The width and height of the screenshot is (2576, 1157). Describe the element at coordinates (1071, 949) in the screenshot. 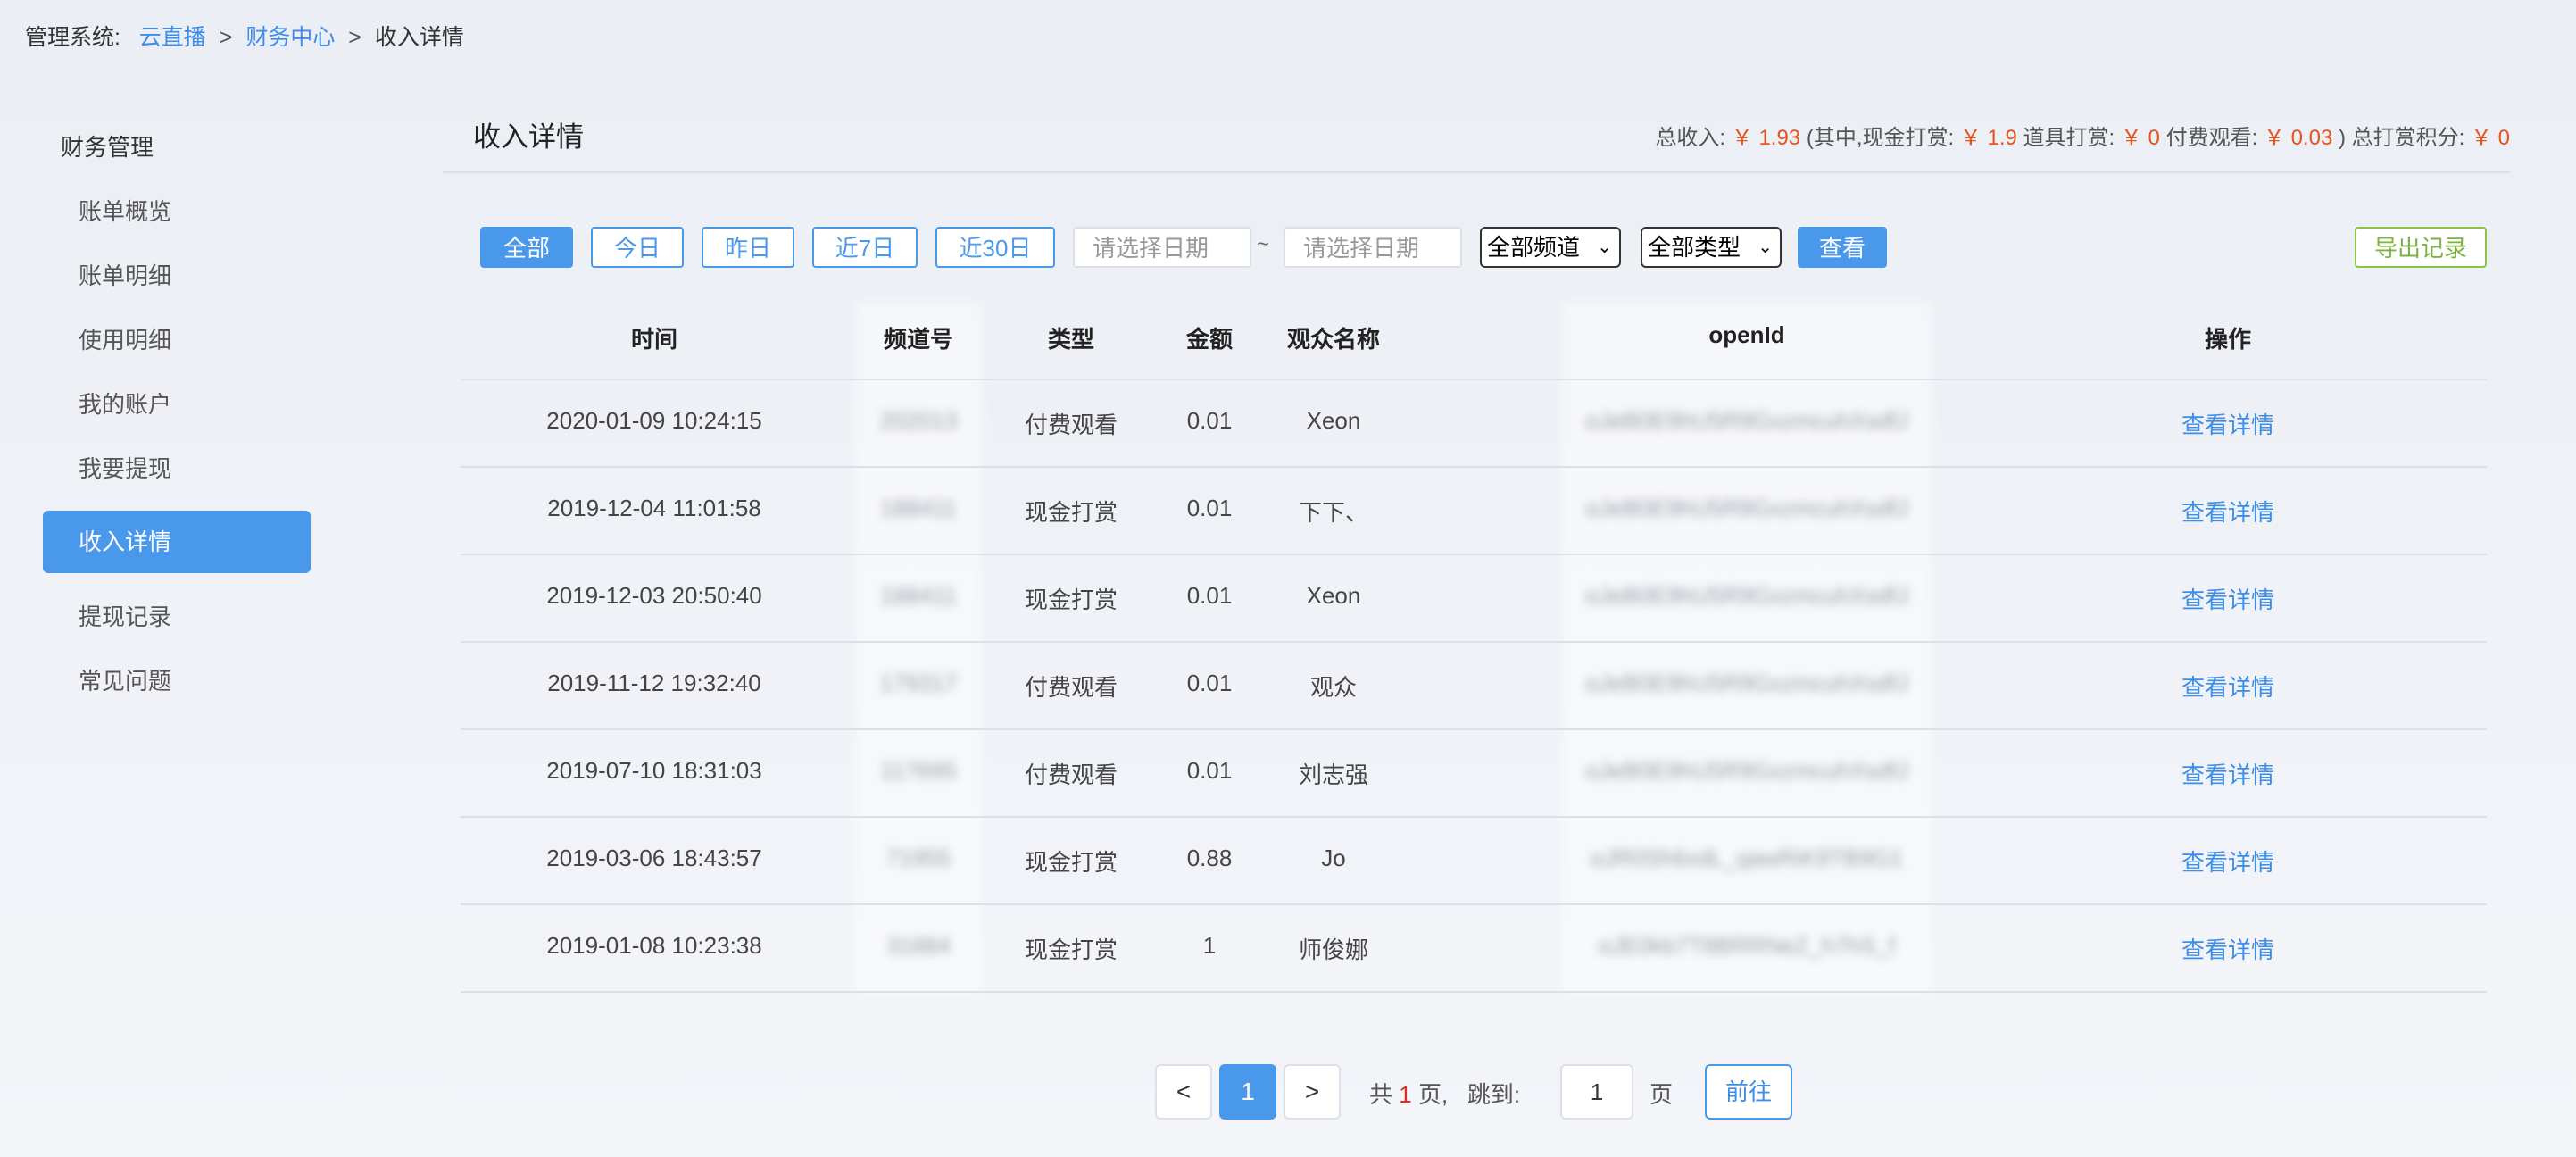

I see `cell-type: 现金打赏` at that location.